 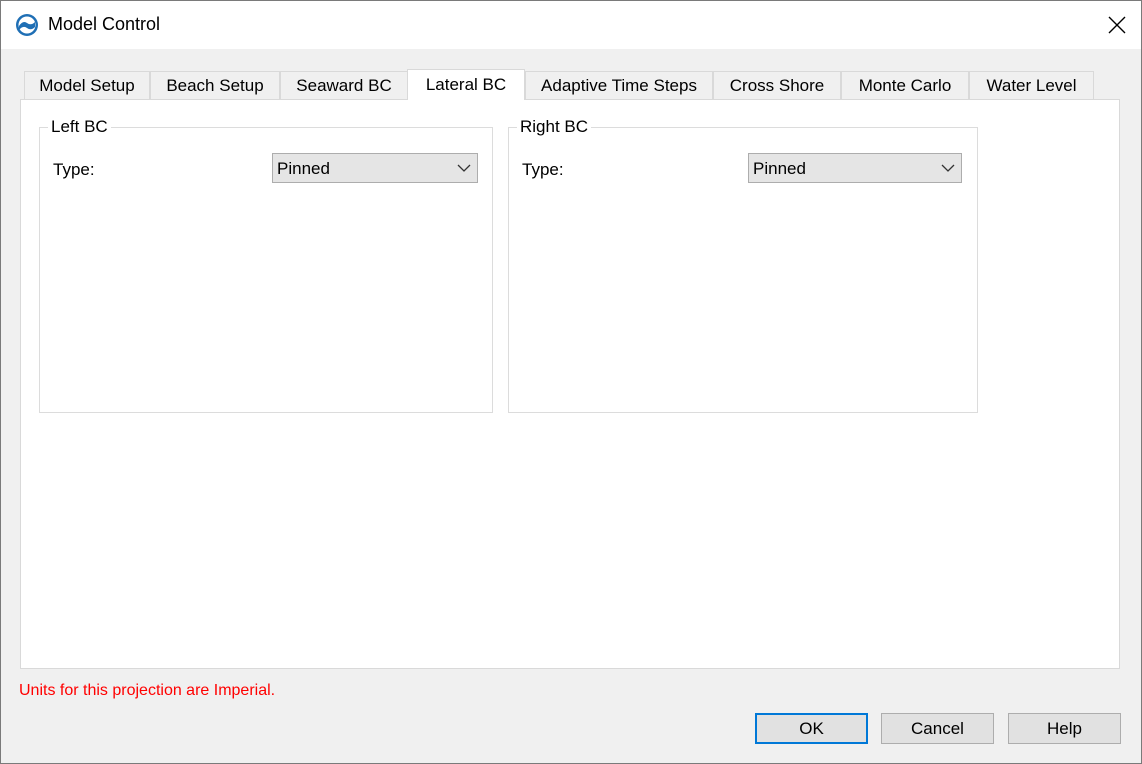 What do you see at coordinates (27, 25) in the screenshot?
I see `model-control-logo-icon` at bounding box center [27, 25].